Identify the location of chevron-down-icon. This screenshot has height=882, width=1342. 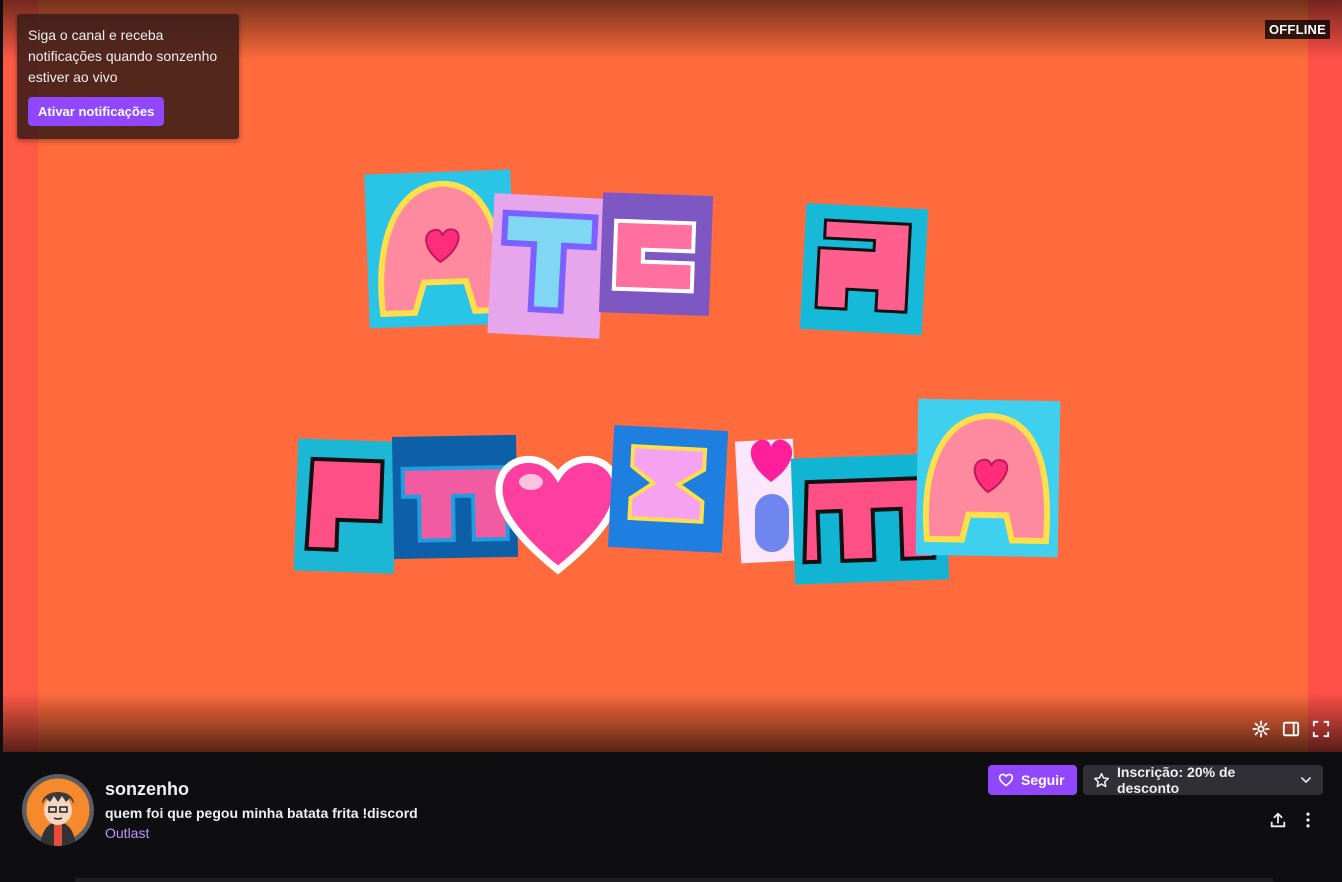
(1306, 780).